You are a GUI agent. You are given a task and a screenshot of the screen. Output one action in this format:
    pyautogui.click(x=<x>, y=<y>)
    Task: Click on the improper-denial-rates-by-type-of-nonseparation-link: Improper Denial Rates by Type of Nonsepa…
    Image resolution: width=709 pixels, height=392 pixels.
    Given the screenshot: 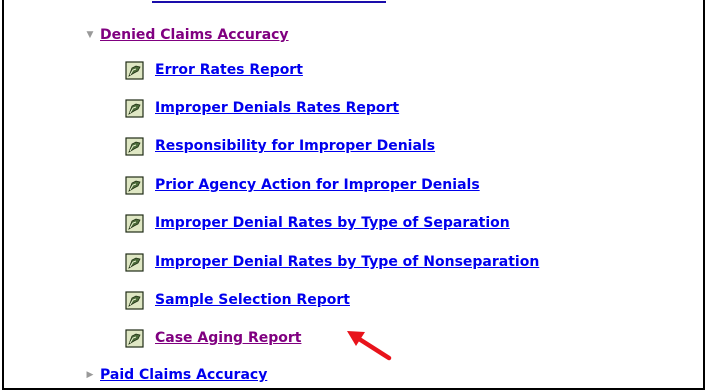 What is the action you would take?
    pyautogui.click(x=347, y=262)
    